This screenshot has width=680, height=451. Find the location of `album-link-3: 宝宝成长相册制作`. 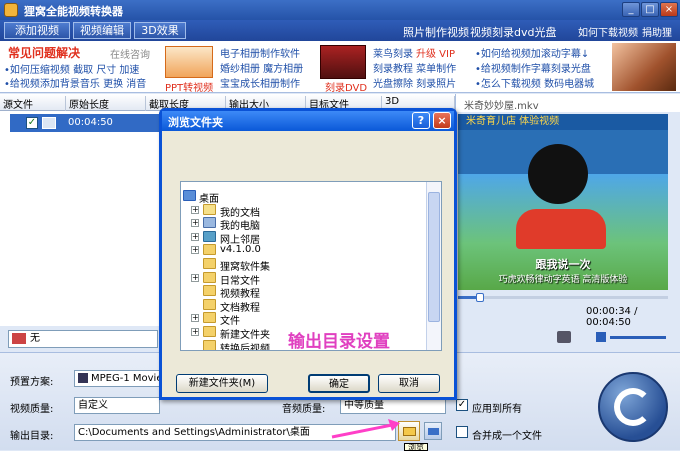

album-link-3: 宝宝成长相册制作 is located at coordinates (260, 82).